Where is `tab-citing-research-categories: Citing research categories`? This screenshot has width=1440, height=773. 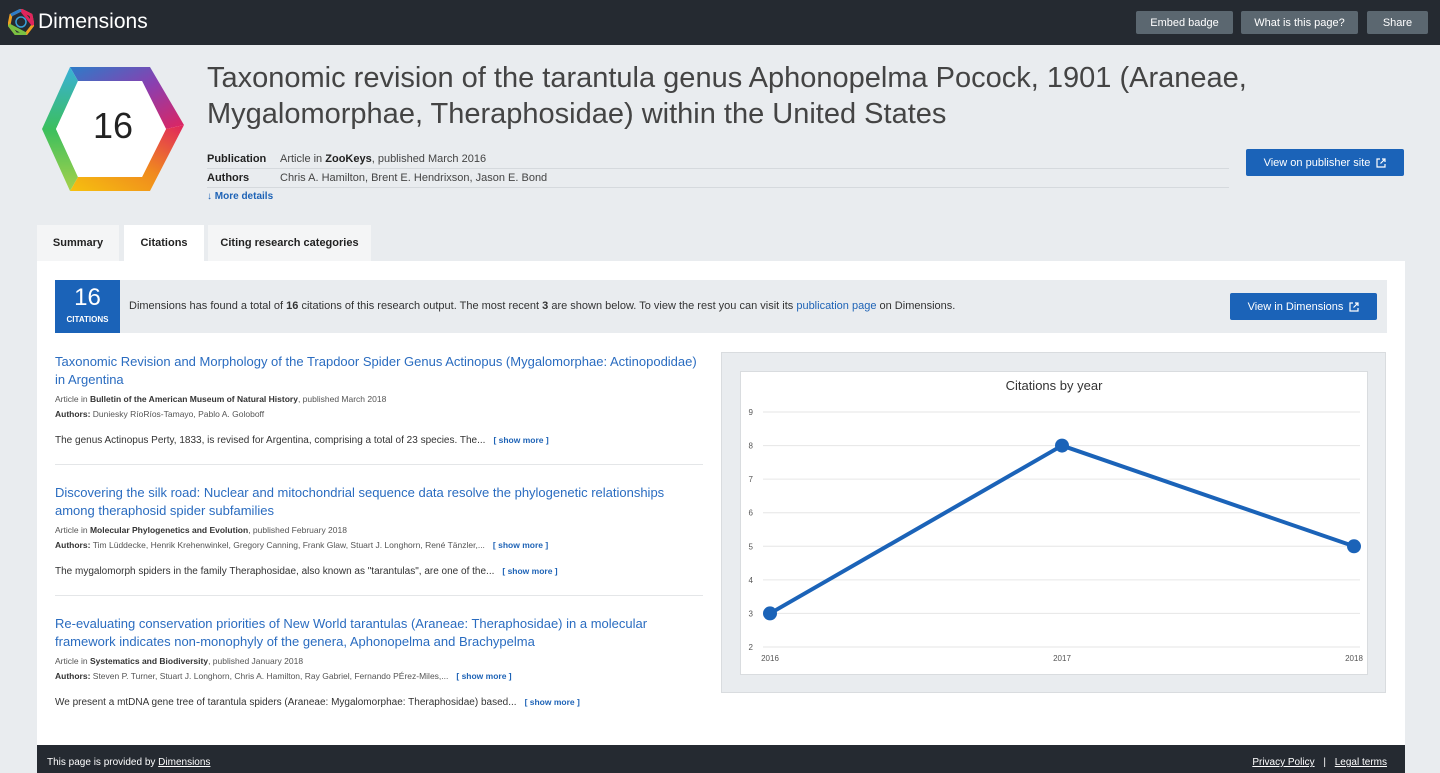 tab-citing-research-categories: Citing research categories is located at coordinates (289, 243).